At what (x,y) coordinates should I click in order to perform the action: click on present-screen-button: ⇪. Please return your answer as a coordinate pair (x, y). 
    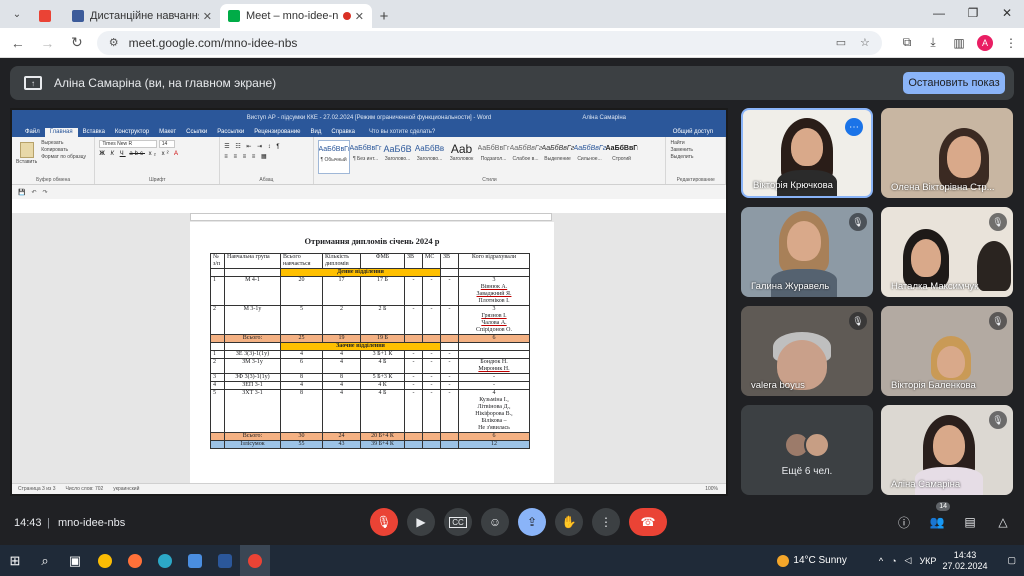
    Looking at the image, I should click on (532, 522).